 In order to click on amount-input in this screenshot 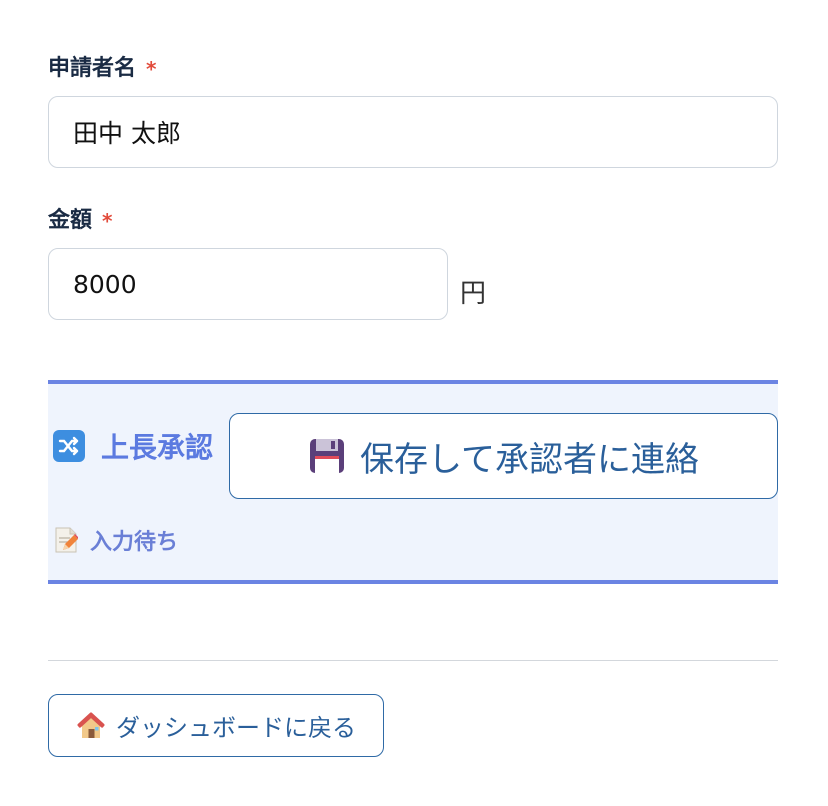, I will do `click(248, 284)`.